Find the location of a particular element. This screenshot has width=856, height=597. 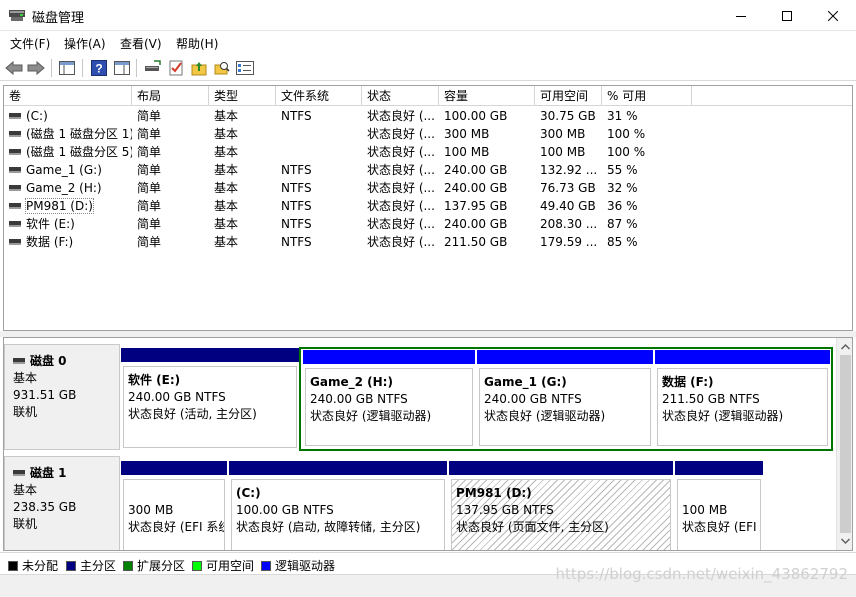

properties-button is located at coordinates (245, 68).